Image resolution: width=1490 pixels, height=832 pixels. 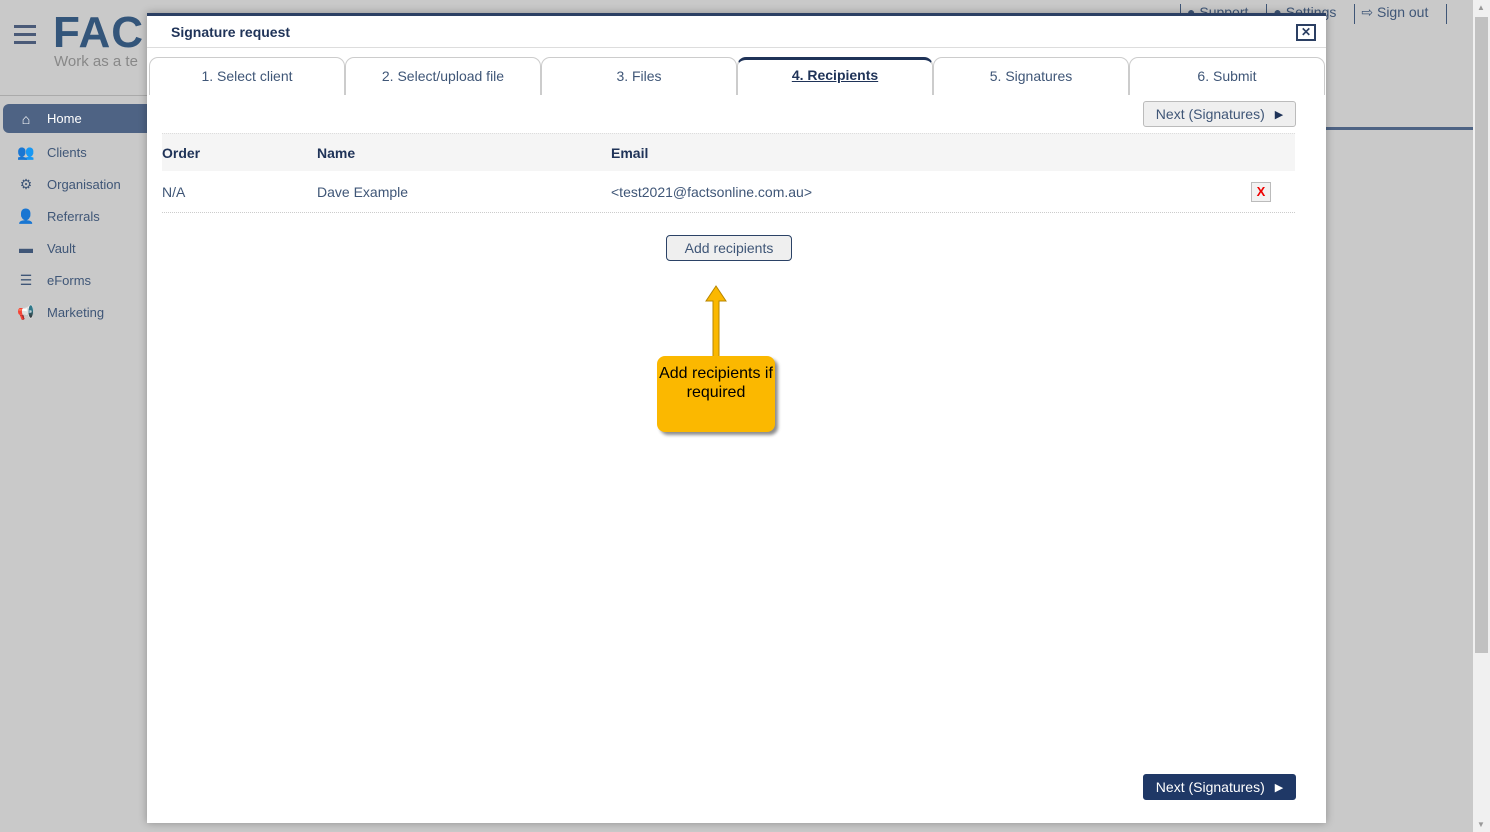 I want to click on sidebar-item-marketing: 📢 Marketing, so click(x=78, y=312).